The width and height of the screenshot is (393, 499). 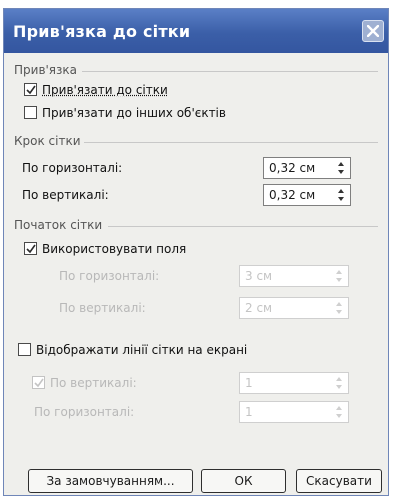 I want to click on origin-vertical-spinner: 2 см, so click(x=294, y=308).